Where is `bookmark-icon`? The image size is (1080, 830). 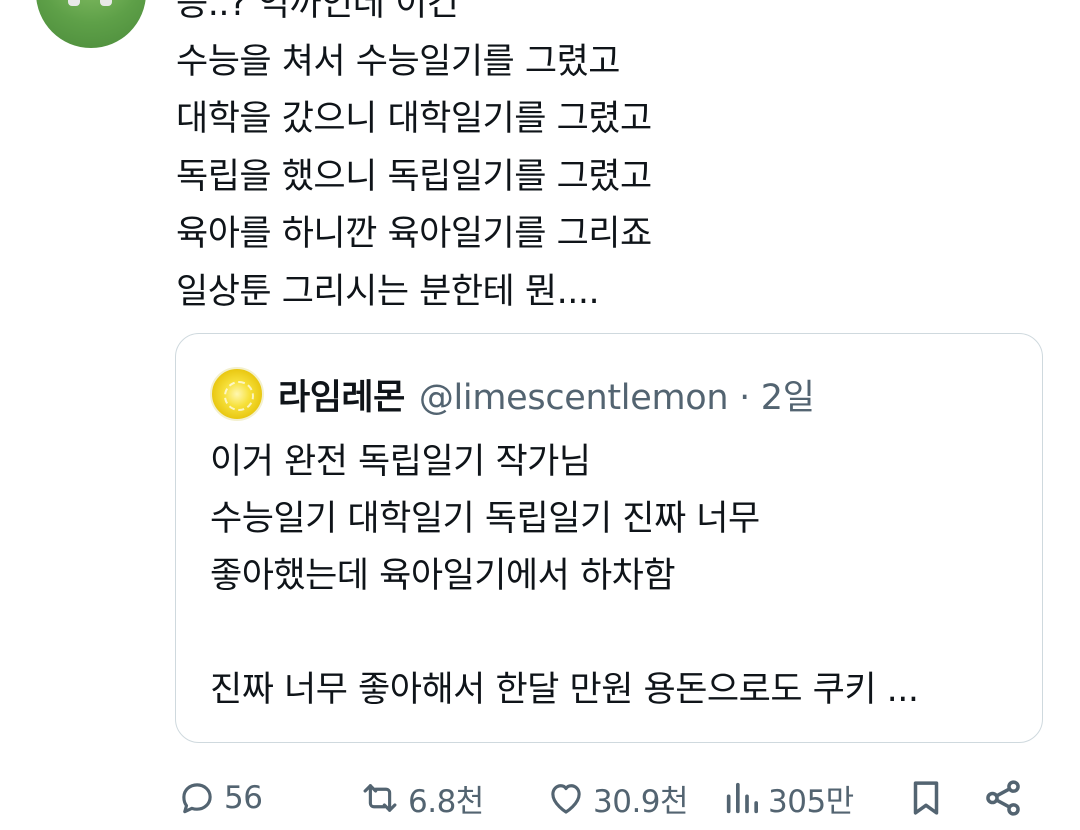 bookmark-icon is located at coordinates (926, 798).